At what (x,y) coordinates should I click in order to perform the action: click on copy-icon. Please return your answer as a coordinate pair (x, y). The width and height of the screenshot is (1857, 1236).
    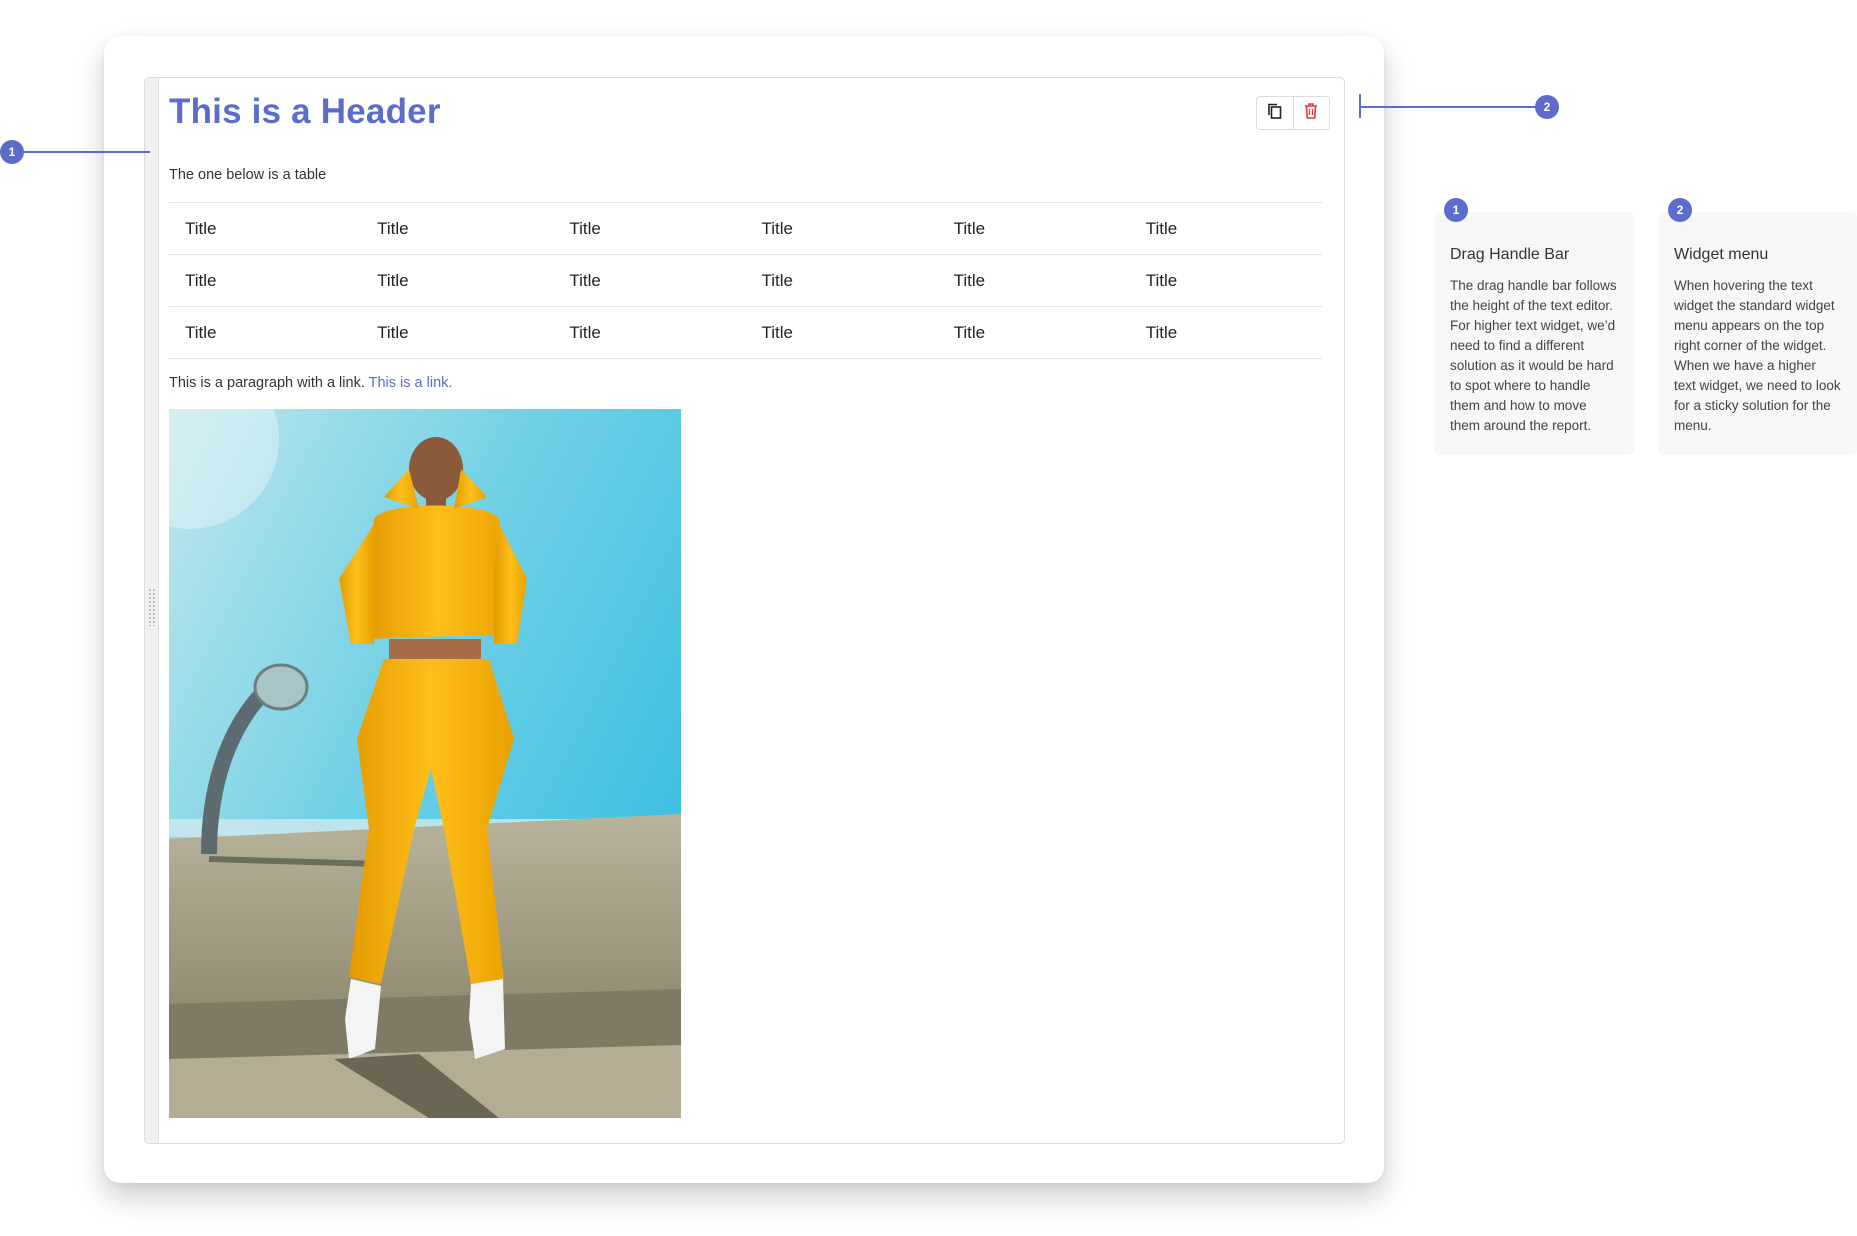
    Looking at the image, I should click on (1275, 113).